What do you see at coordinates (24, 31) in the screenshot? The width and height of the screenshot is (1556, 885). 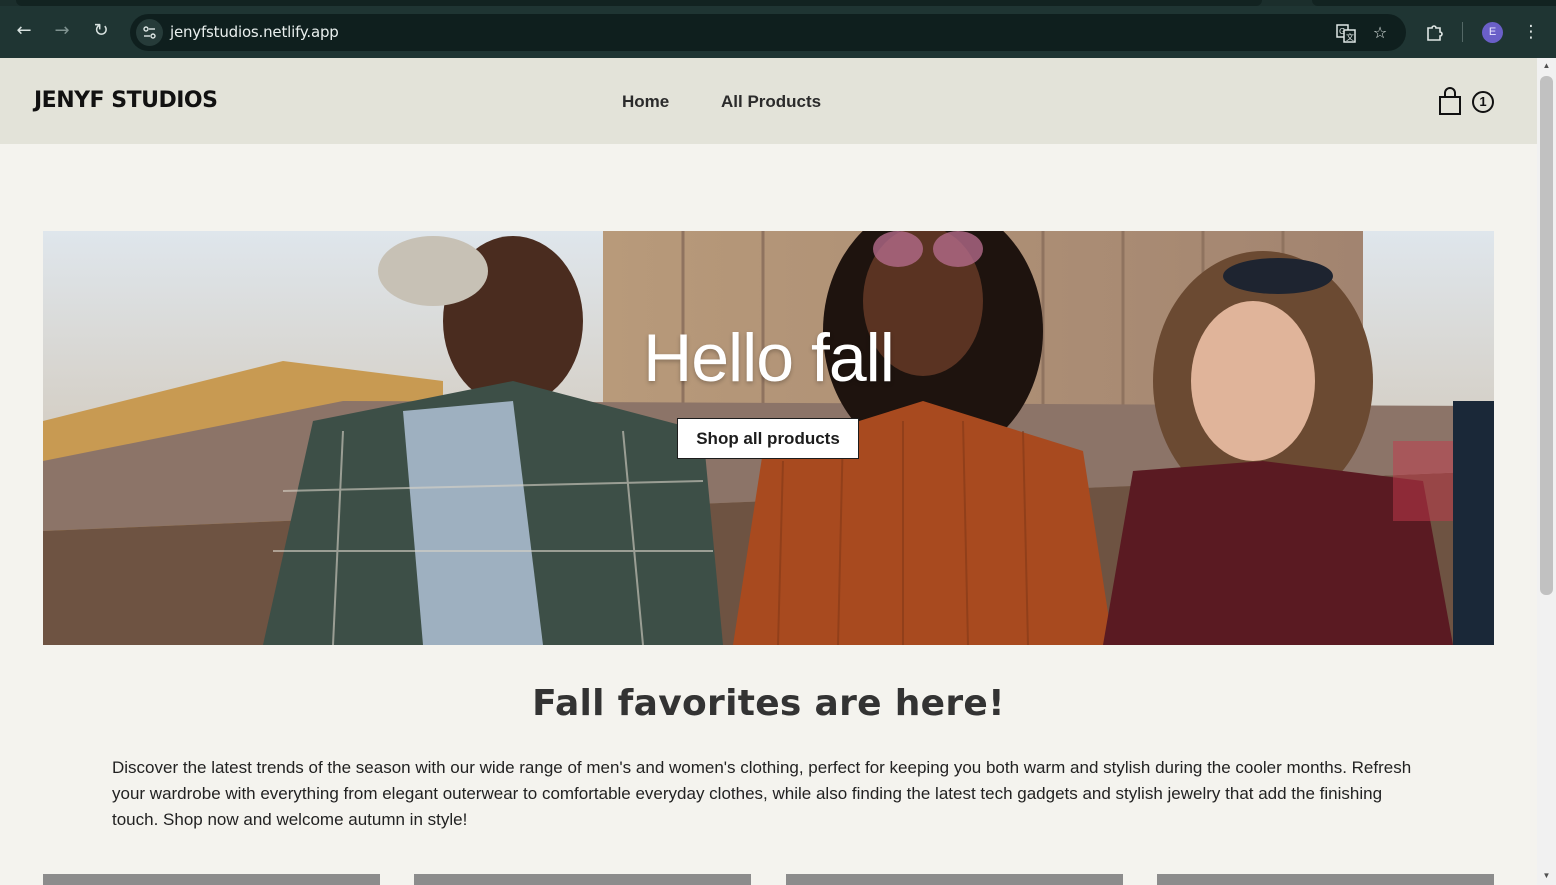 I see `back-arrow-icon: ←` at bounding box center [24, 31].